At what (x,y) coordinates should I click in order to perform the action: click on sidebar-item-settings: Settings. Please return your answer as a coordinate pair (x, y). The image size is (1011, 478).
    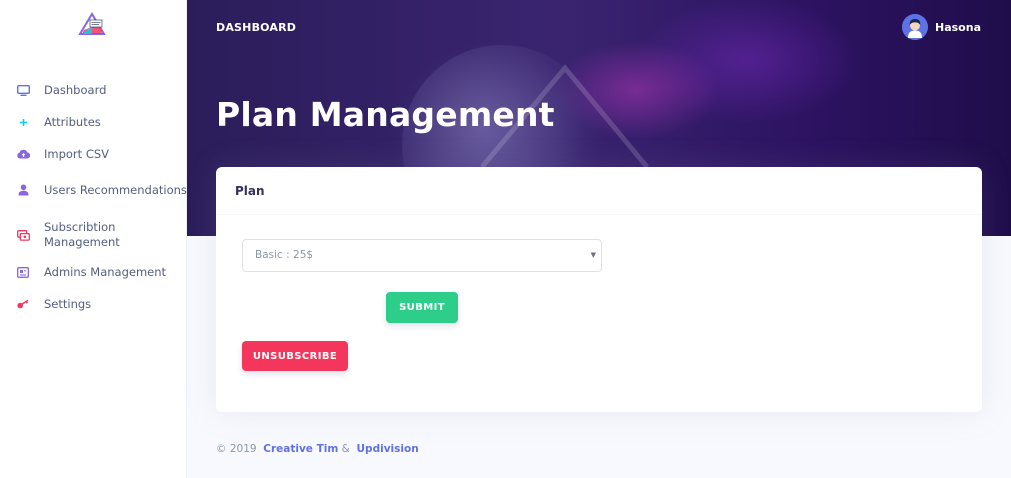
    Looking at the image, I should click on (93, 304).